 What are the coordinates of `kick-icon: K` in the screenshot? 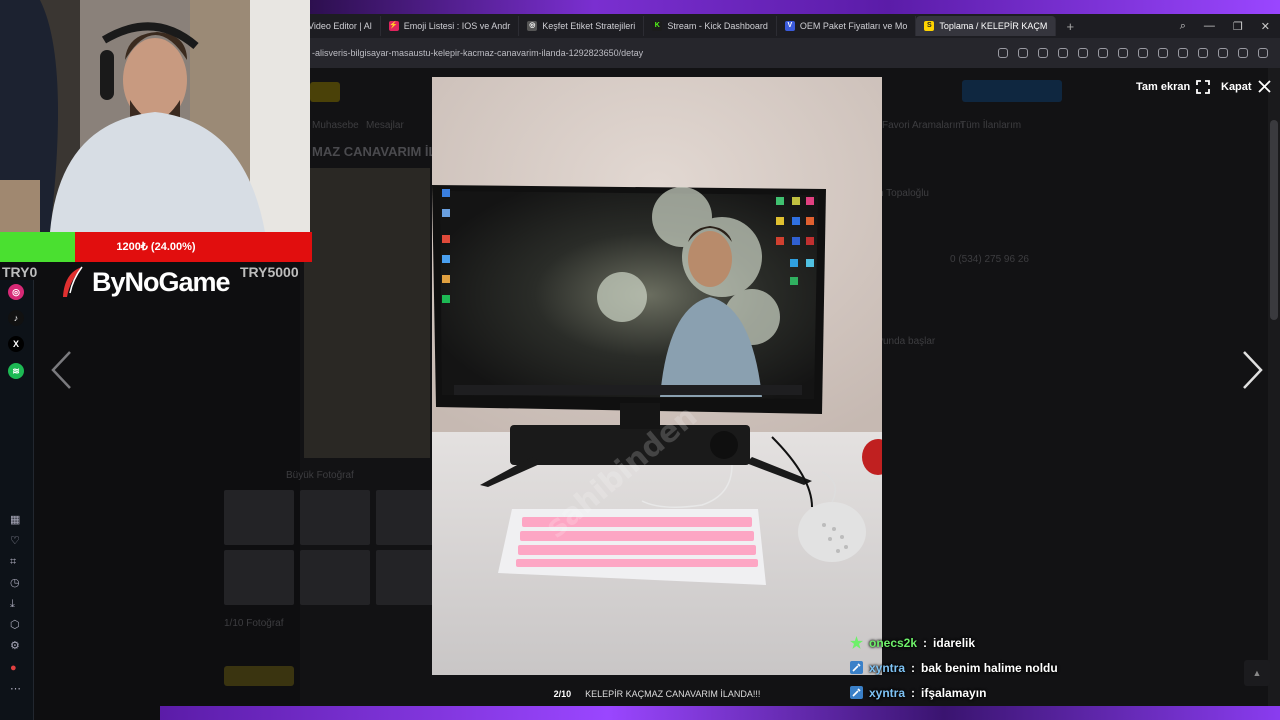 It's located at (657, 26).